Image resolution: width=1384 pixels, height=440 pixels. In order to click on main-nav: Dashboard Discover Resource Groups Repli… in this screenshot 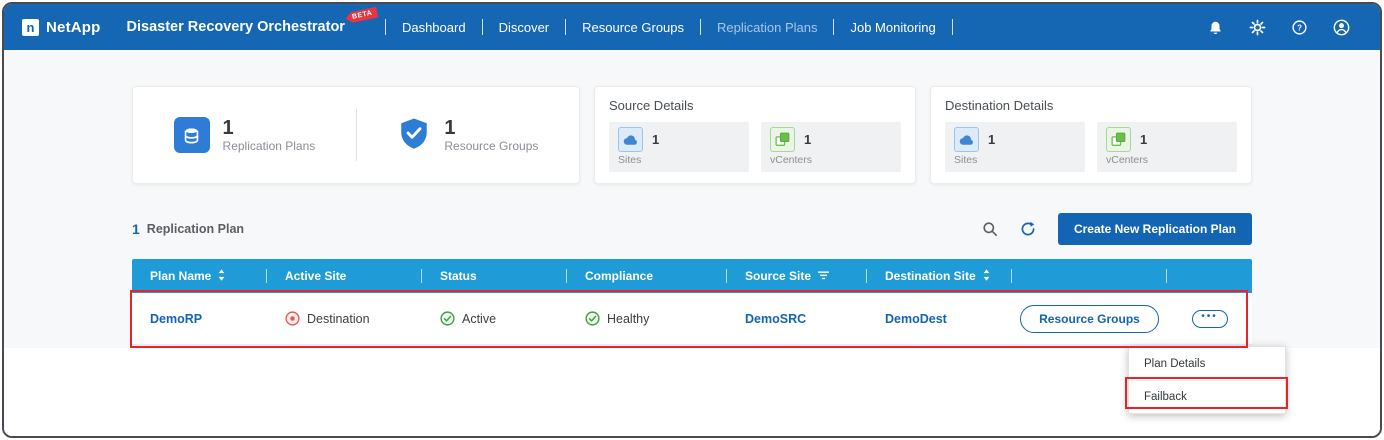, I will do `click(668, 27)`.